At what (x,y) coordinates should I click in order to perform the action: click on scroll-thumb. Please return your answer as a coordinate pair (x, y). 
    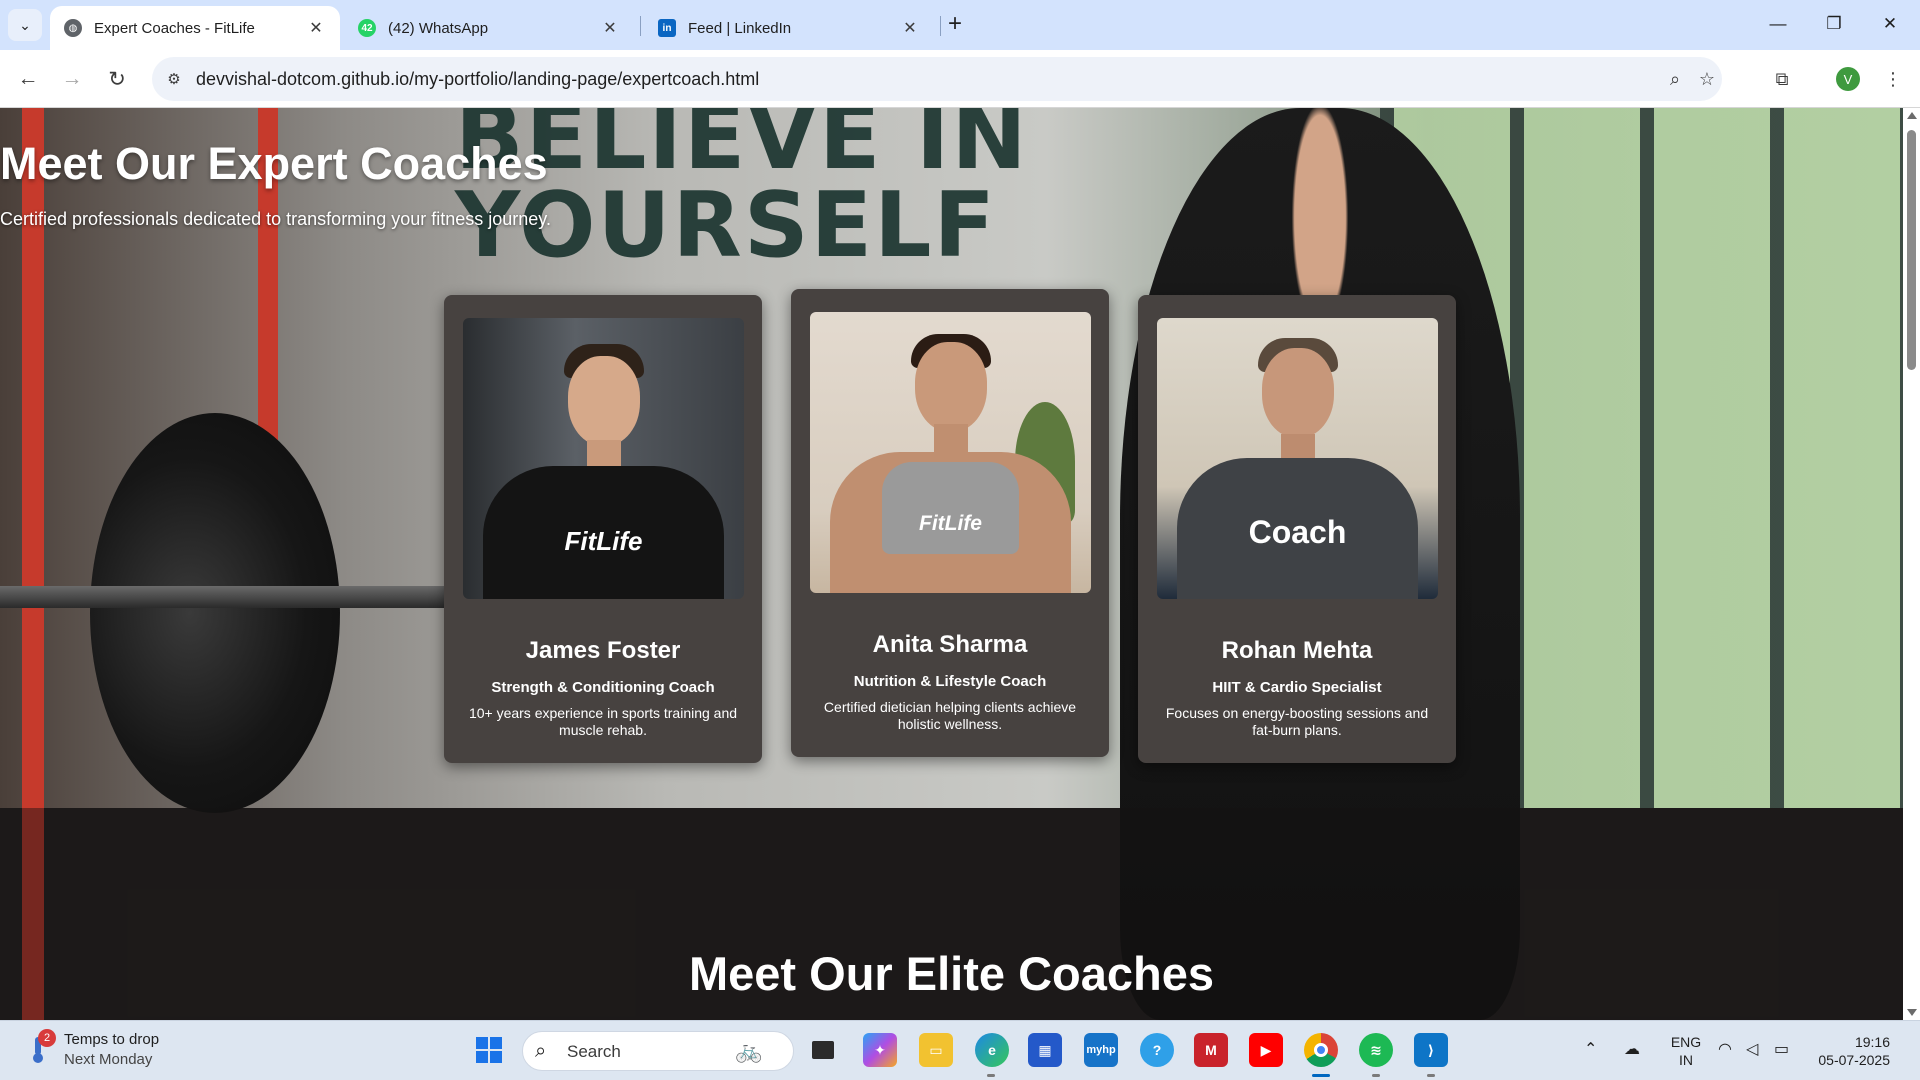
    Looking at the image, I should click on (1911, 250).